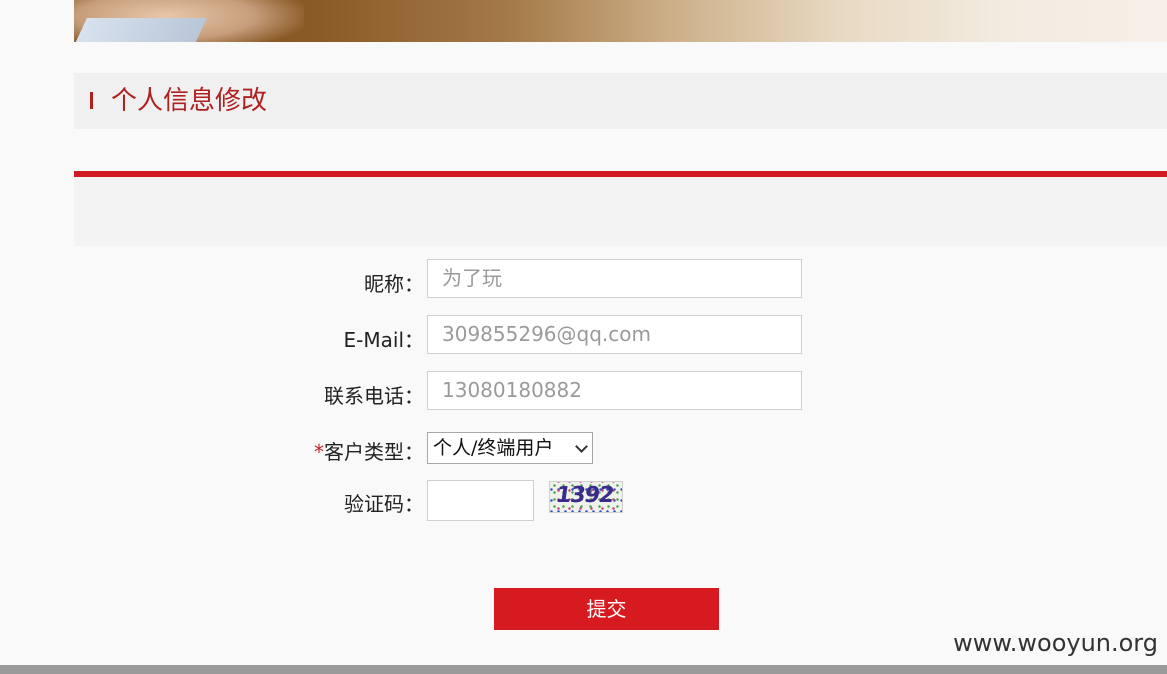  I want to click on captcha-image: 1392, so click(586, 497).